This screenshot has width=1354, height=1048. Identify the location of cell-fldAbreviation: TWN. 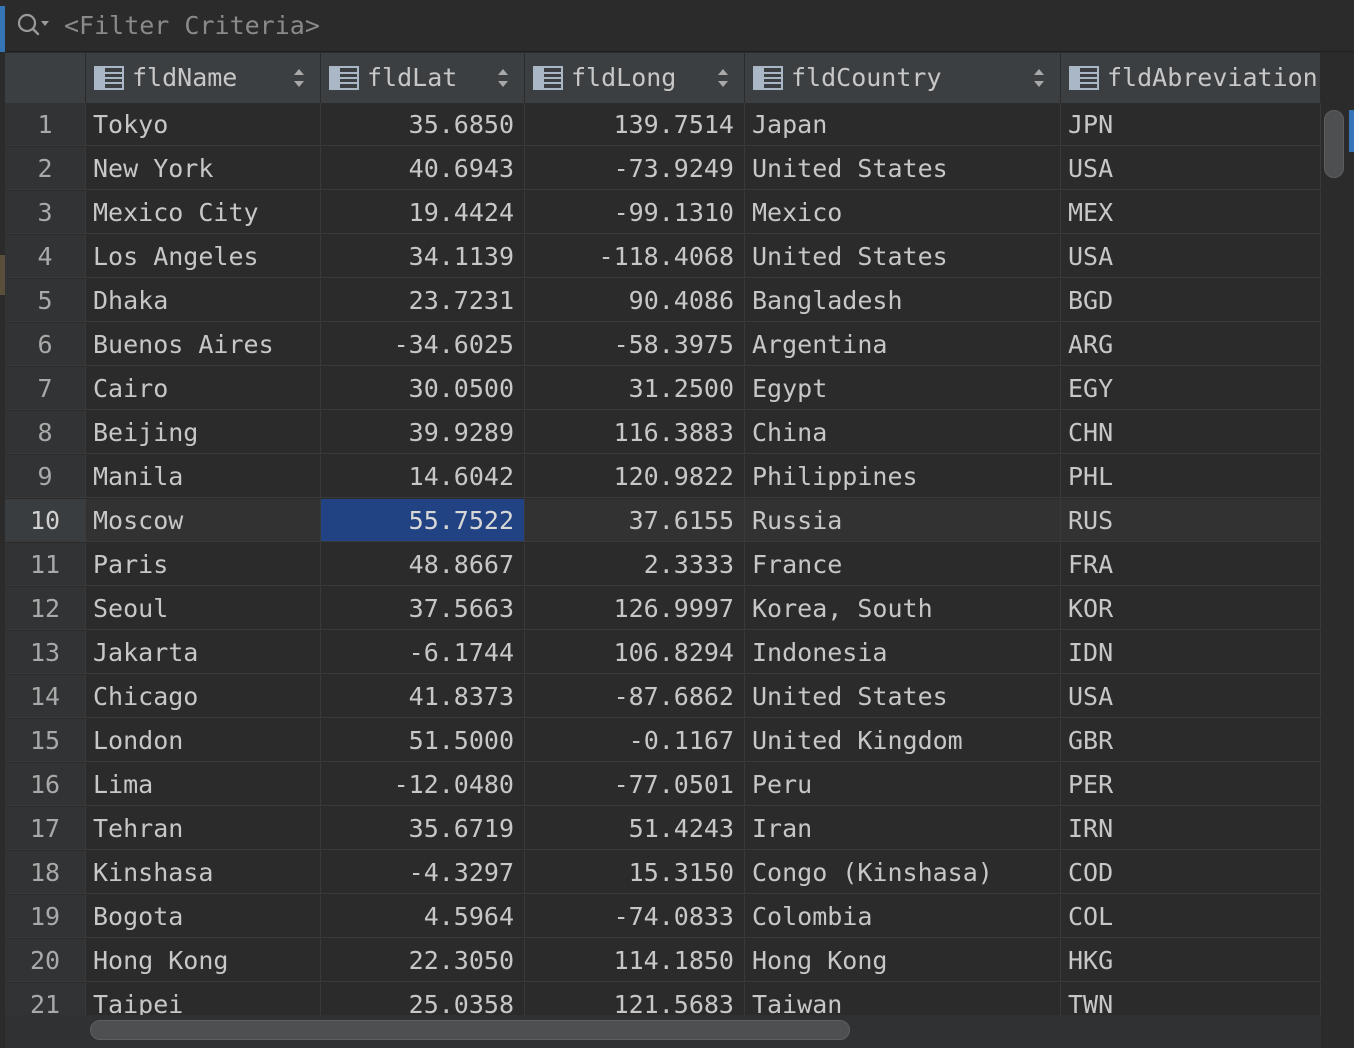
(1191, 999).